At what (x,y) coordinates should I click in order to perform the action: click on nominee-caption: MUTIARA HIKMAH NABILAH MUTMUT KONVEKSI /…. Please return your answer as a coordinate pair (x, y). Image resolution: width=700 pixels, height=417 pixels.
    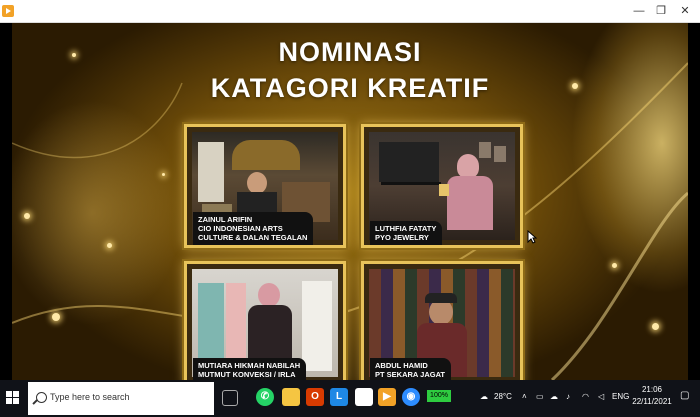
    Looking at the image, I should click on (250, 369).